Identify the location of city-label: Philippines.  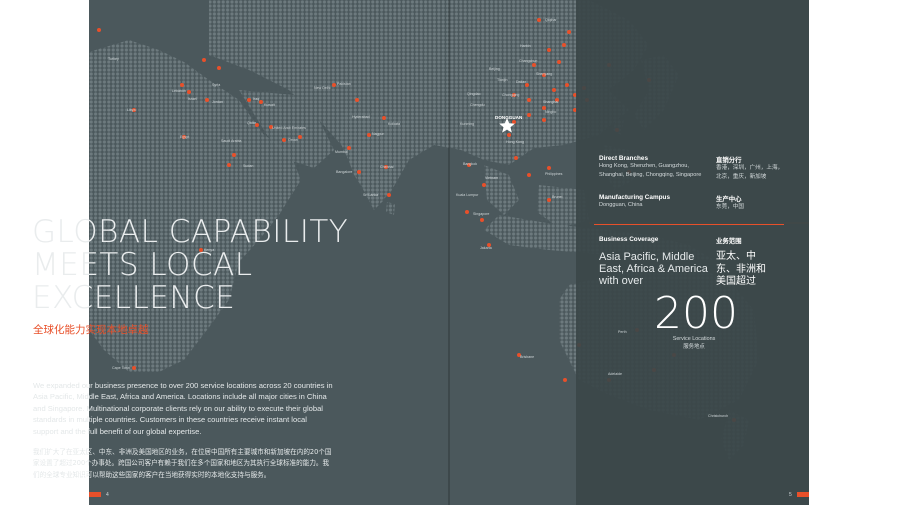
(554, 174).